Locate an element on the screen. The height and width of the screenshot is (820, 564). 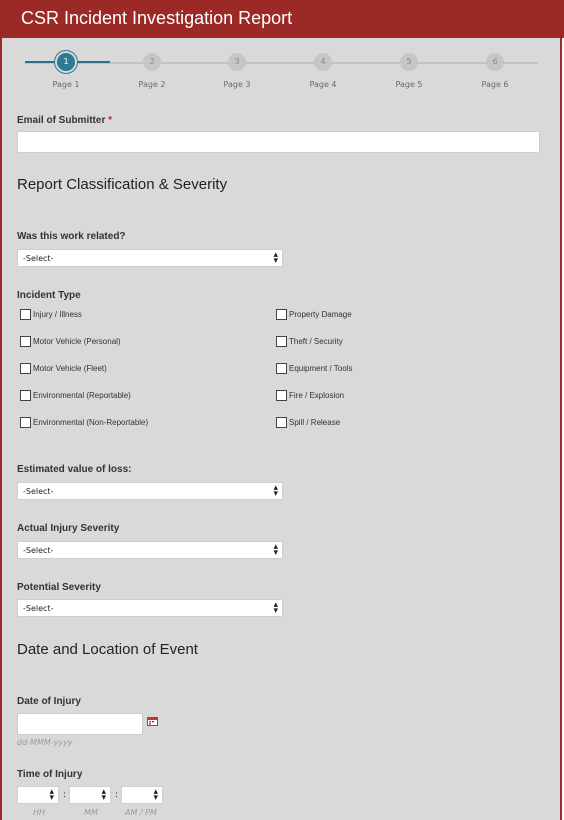
step-5-indicator: 5 is located at coordinates (409, 62).